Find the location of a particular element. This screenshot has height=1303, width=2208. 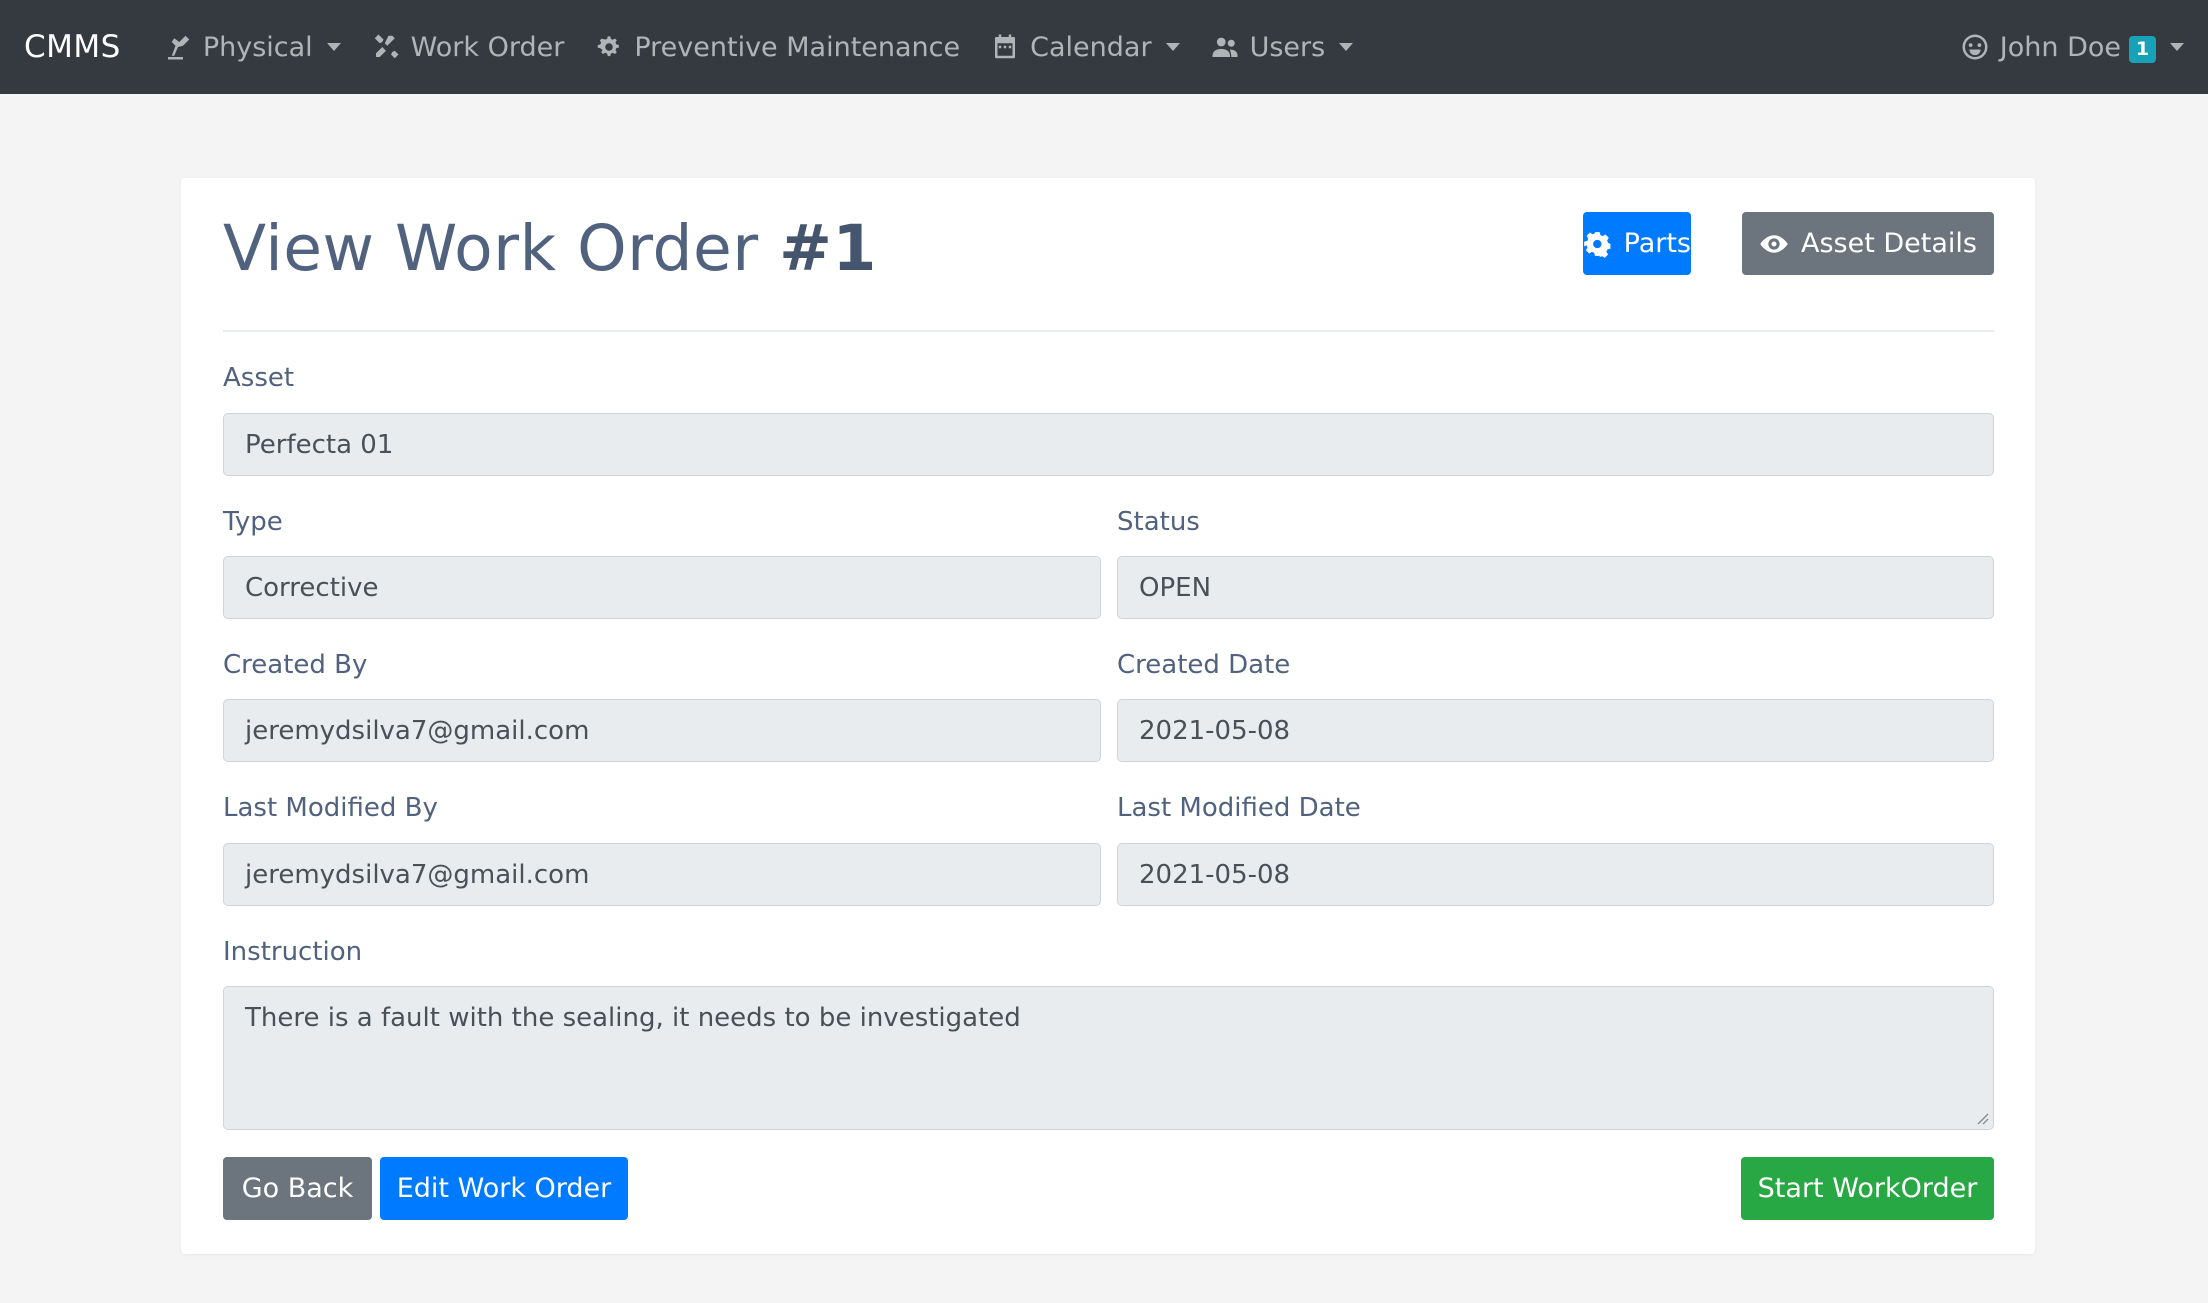

instruction-label: Instruction is located at coordinates (293, 952).